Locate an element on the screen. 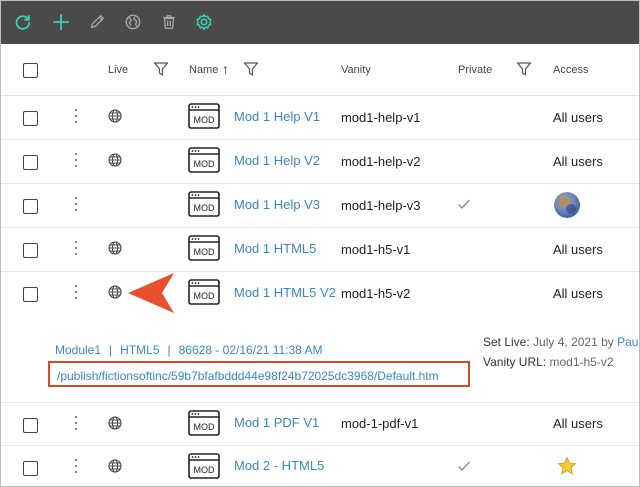 The width and height of the screenshot is (640, 487). module-name-link: Mod 1 Help V1 is located at coordinates (277, 116).